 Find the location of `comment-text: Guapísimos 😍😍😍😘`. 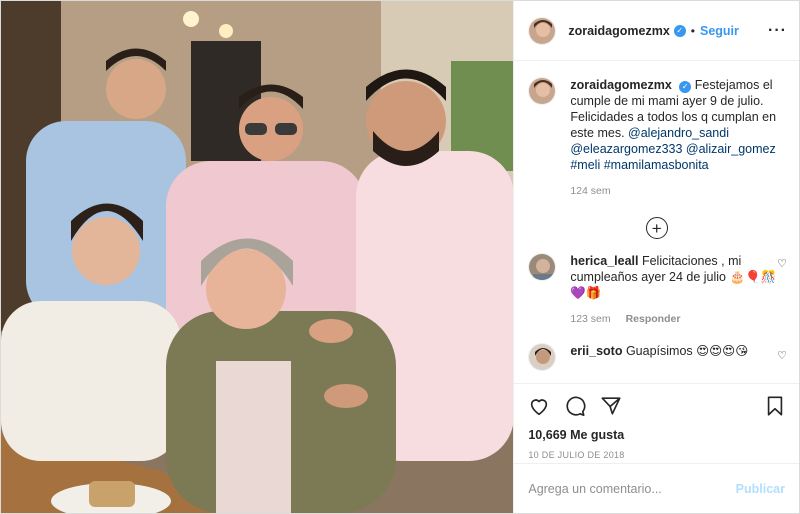

comment-text: Guapísimos 😍😍😍😘 is located at coordinates (687, 351).